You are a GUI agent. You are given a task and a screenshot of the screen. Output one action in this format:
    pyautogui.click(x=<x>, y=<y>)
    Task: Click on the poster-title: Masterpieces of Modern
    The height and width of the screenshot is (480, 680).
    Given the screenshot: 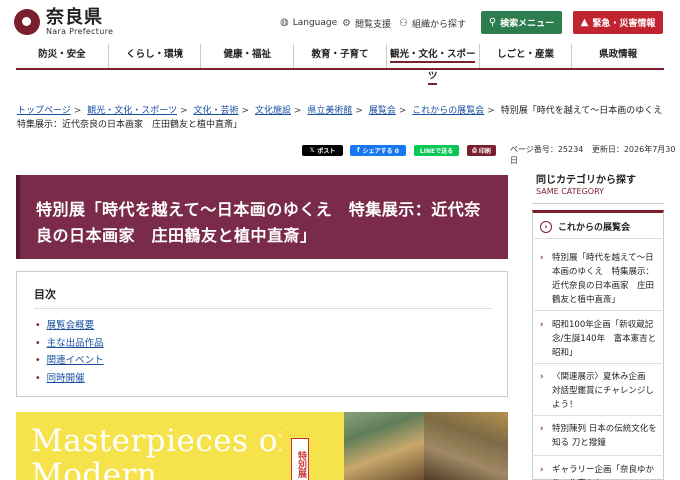 What is the action you would take?
    pyautogui.click(x=160, y=451)
    